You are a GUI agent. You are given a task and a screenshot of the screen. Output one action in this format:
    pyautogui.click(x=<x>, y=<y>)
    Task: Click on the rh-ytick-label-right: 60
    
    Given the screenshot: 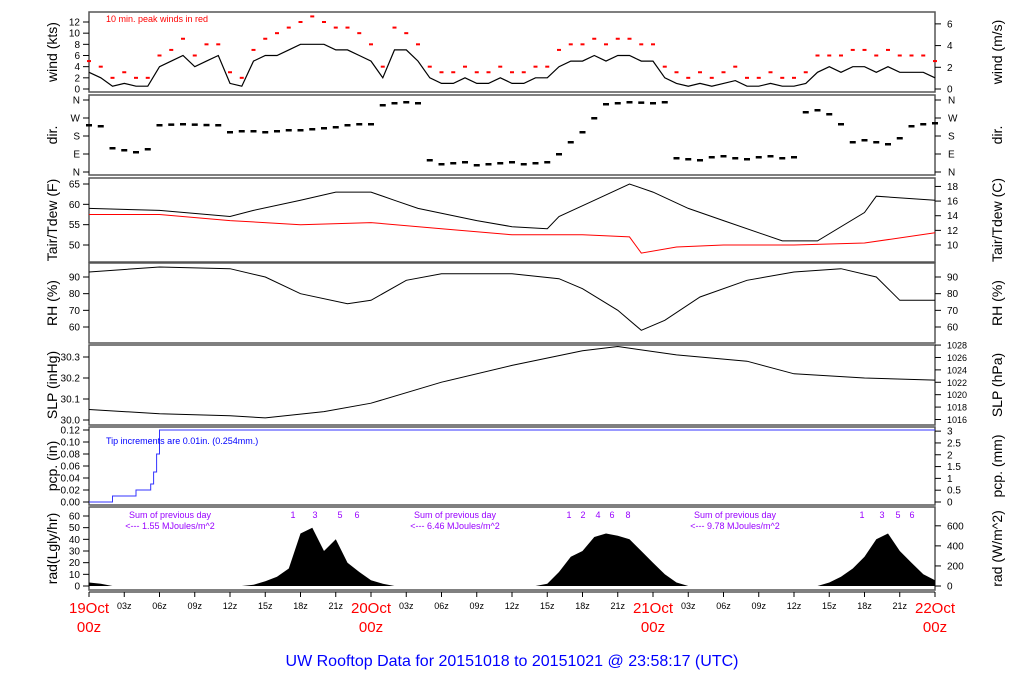 What is the action you would take?
    pyautogui.click(x=953, y=328)
    